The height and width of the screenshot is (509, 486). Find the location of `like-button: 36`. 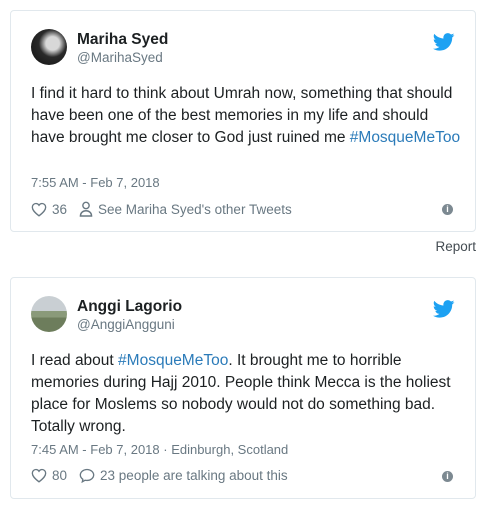

like-button: 36 is located at coordinates (49, 209).